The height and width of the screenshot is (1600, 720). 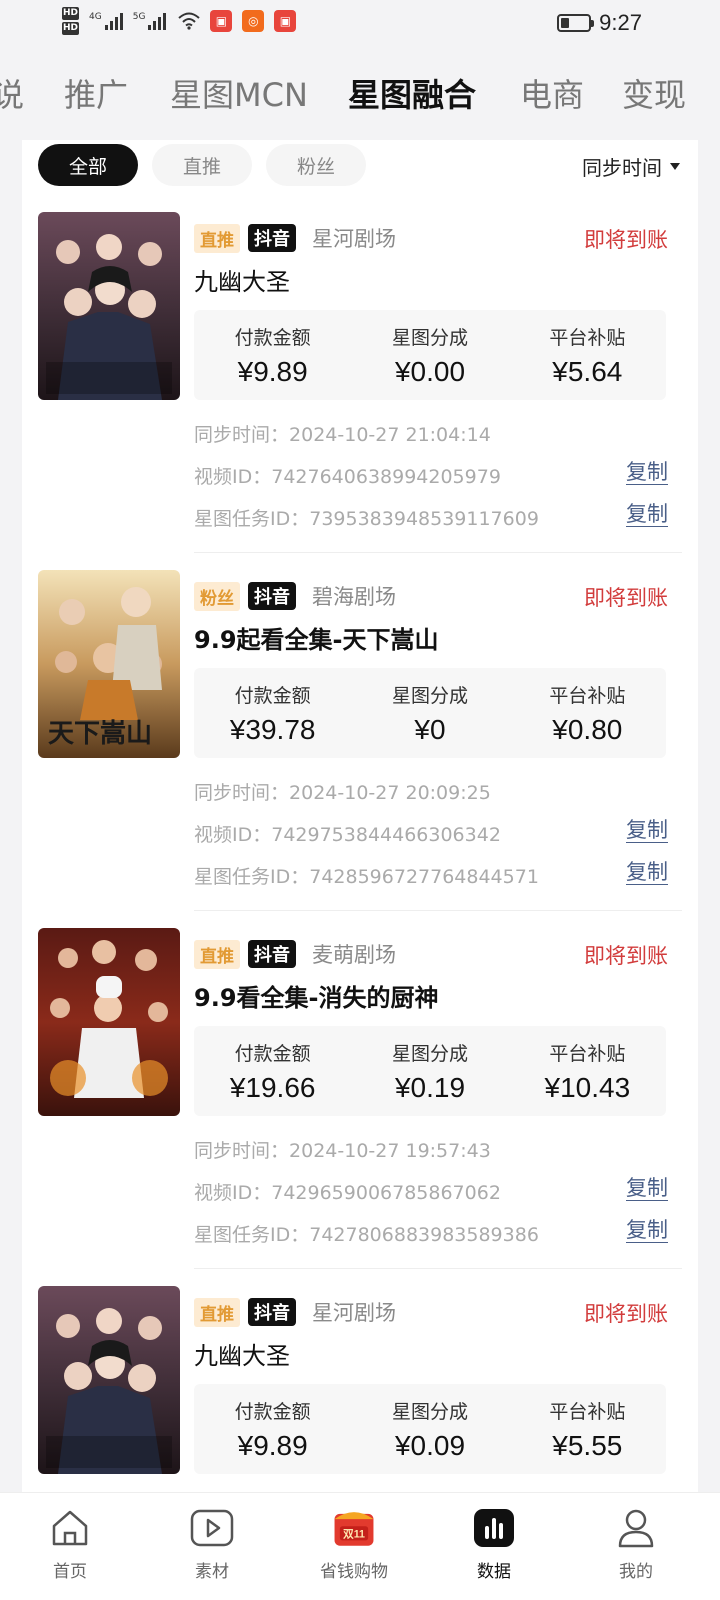 What do you see at coordinates (100, 734) in the screenshot?
I see `poster-caption: 天下嵩山` at bounding box center [100, 734].